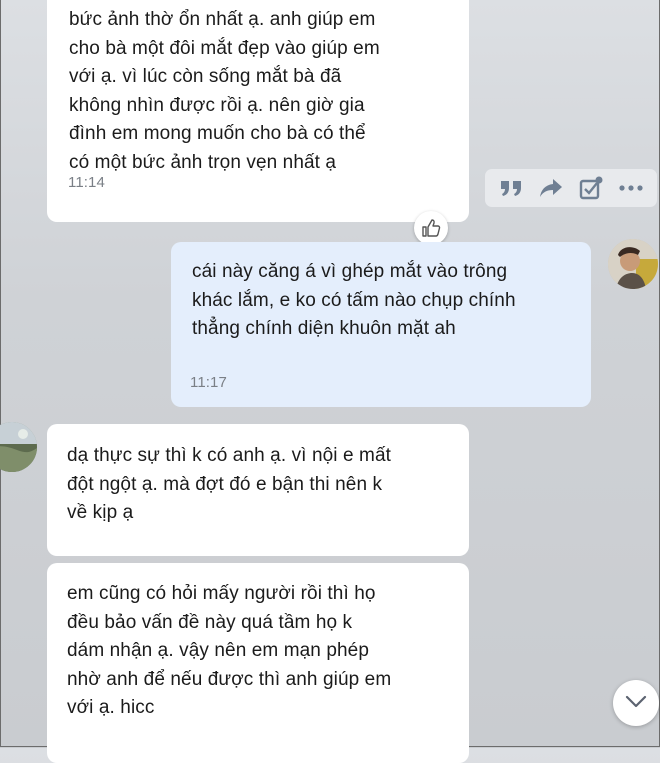 The height and width of the screenshot is (763, 660). Describe the element at coordinates (551, 188) in the screenshot. I see `forward-icon` at that location.